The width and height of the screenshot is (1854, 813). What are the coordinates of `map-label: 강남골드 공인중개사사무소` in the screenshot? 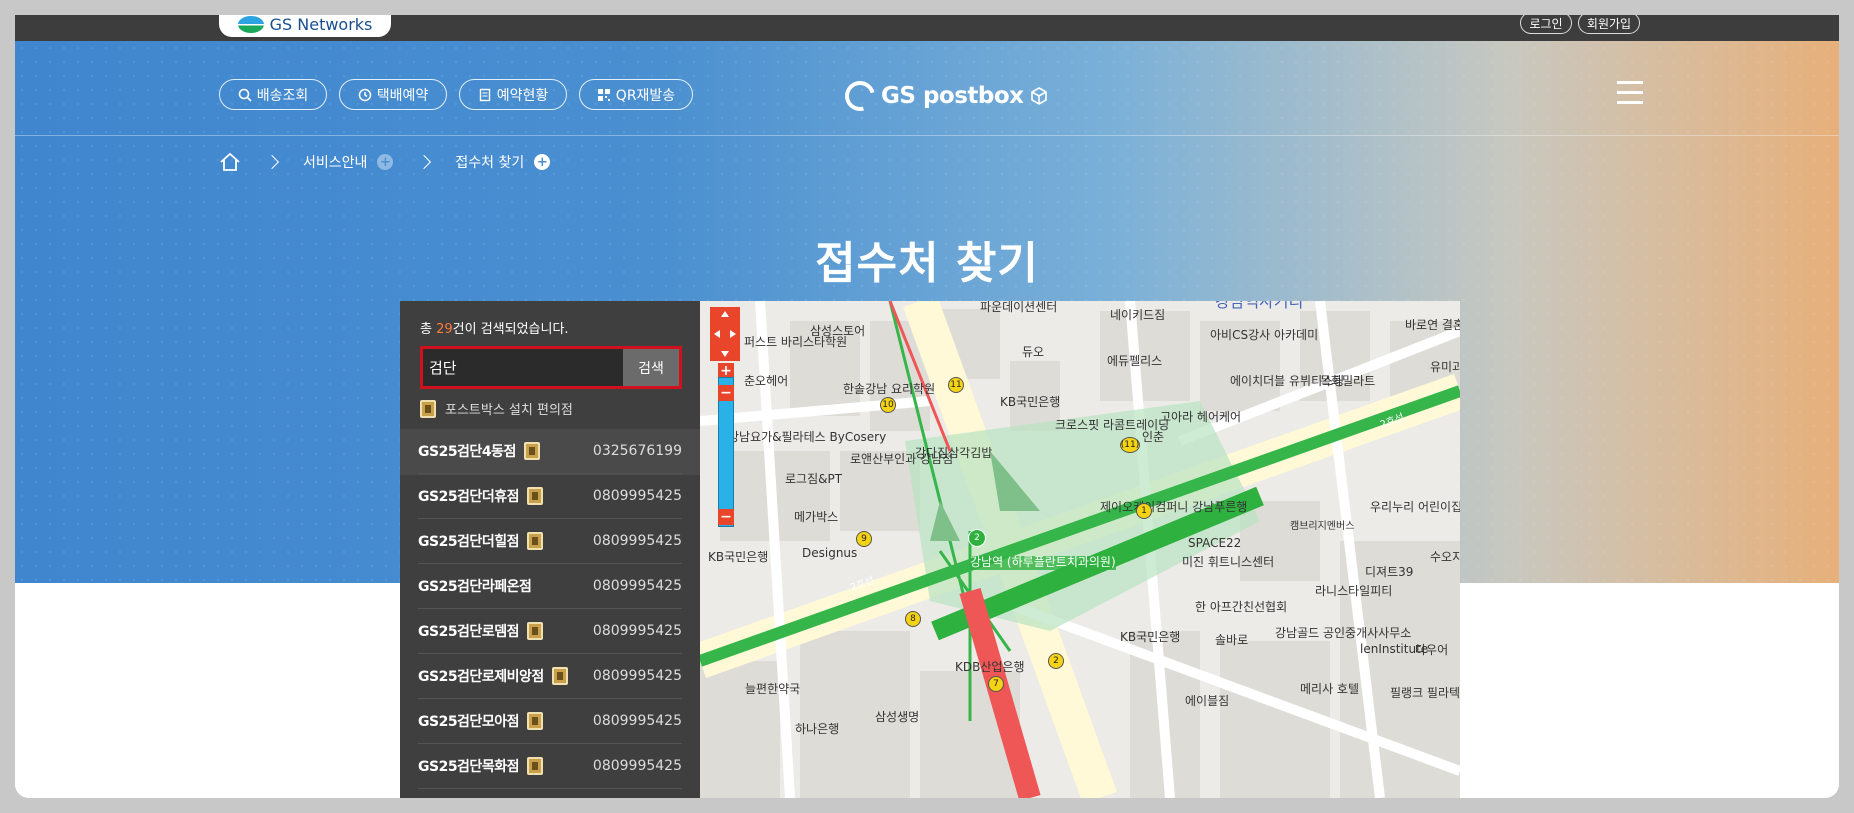 It's located at (1343, 633).